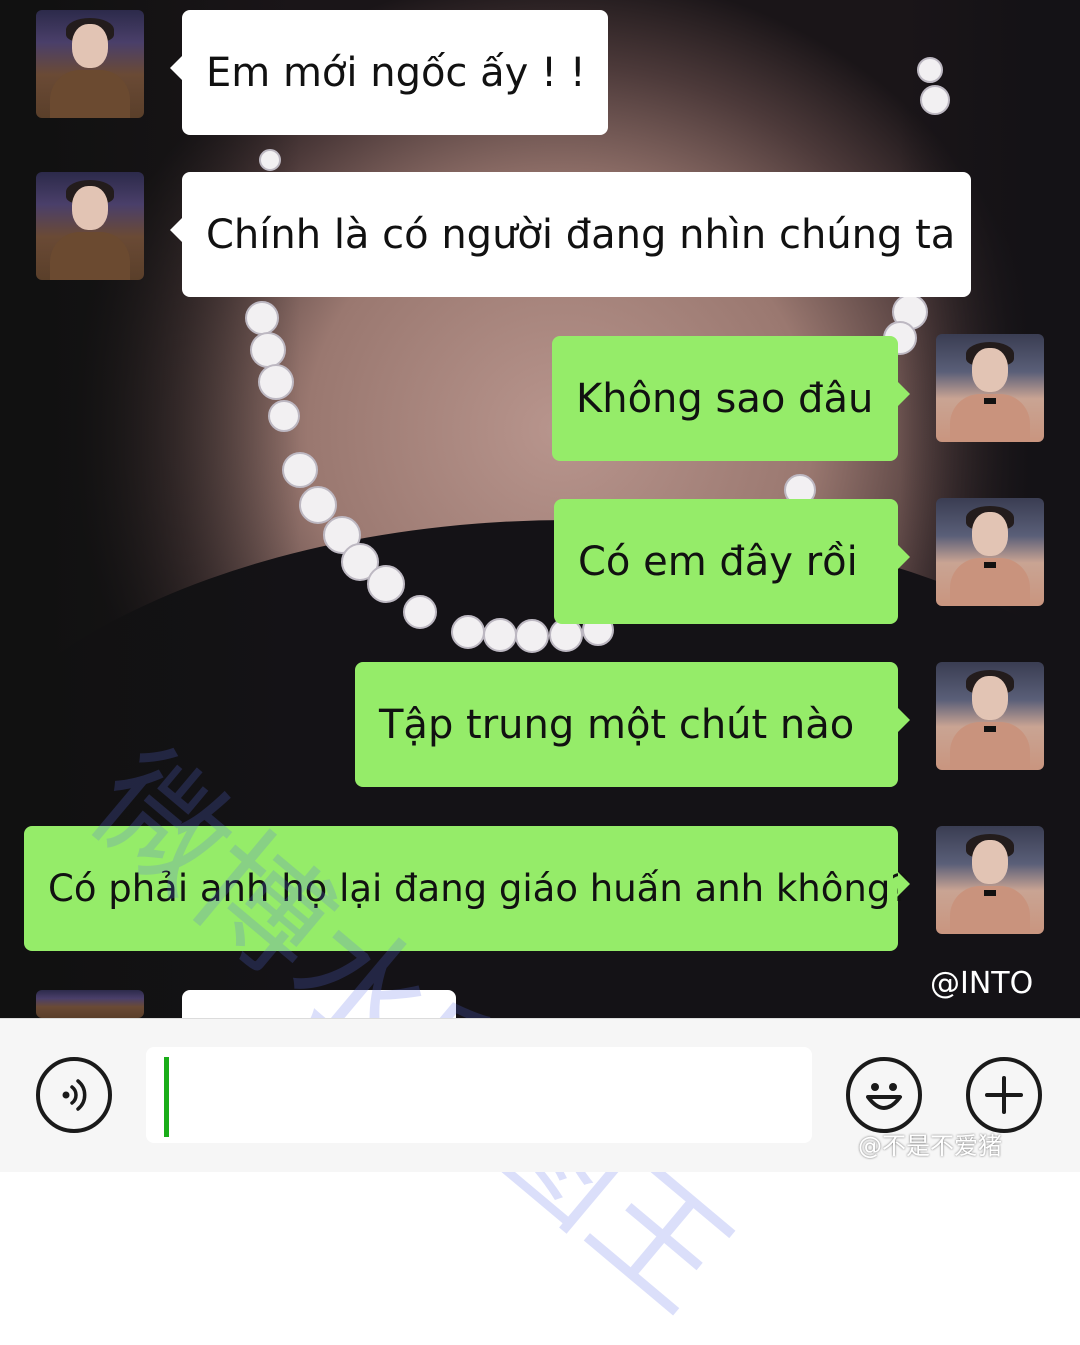 Image resolution: width=1080 pixels, height=1345 pixels. I want to click on voice-icon, so click(74, 1095).